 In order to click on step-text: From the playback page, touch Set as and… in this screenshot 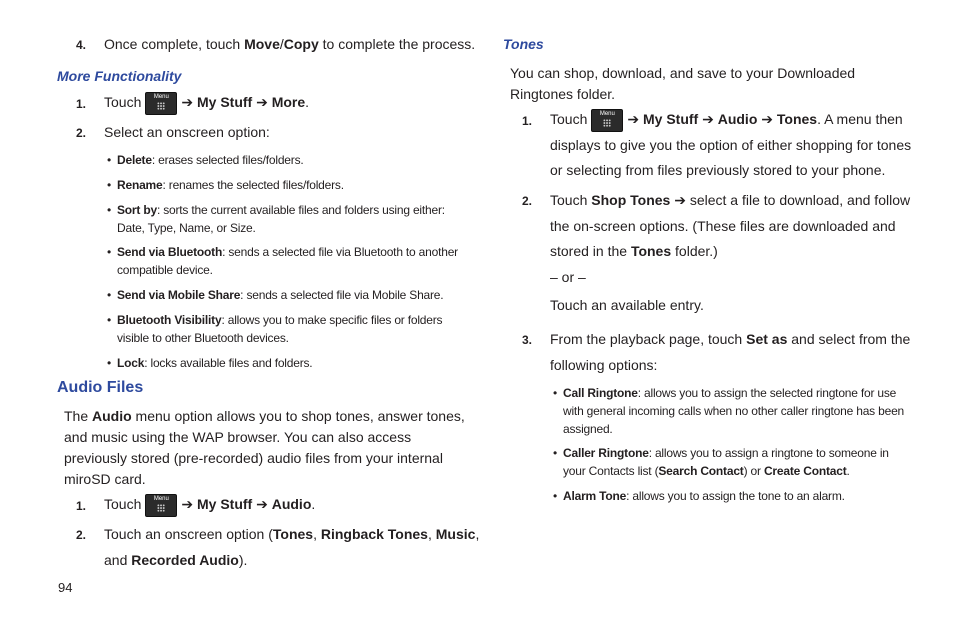, I will do `click(730, 352)`.